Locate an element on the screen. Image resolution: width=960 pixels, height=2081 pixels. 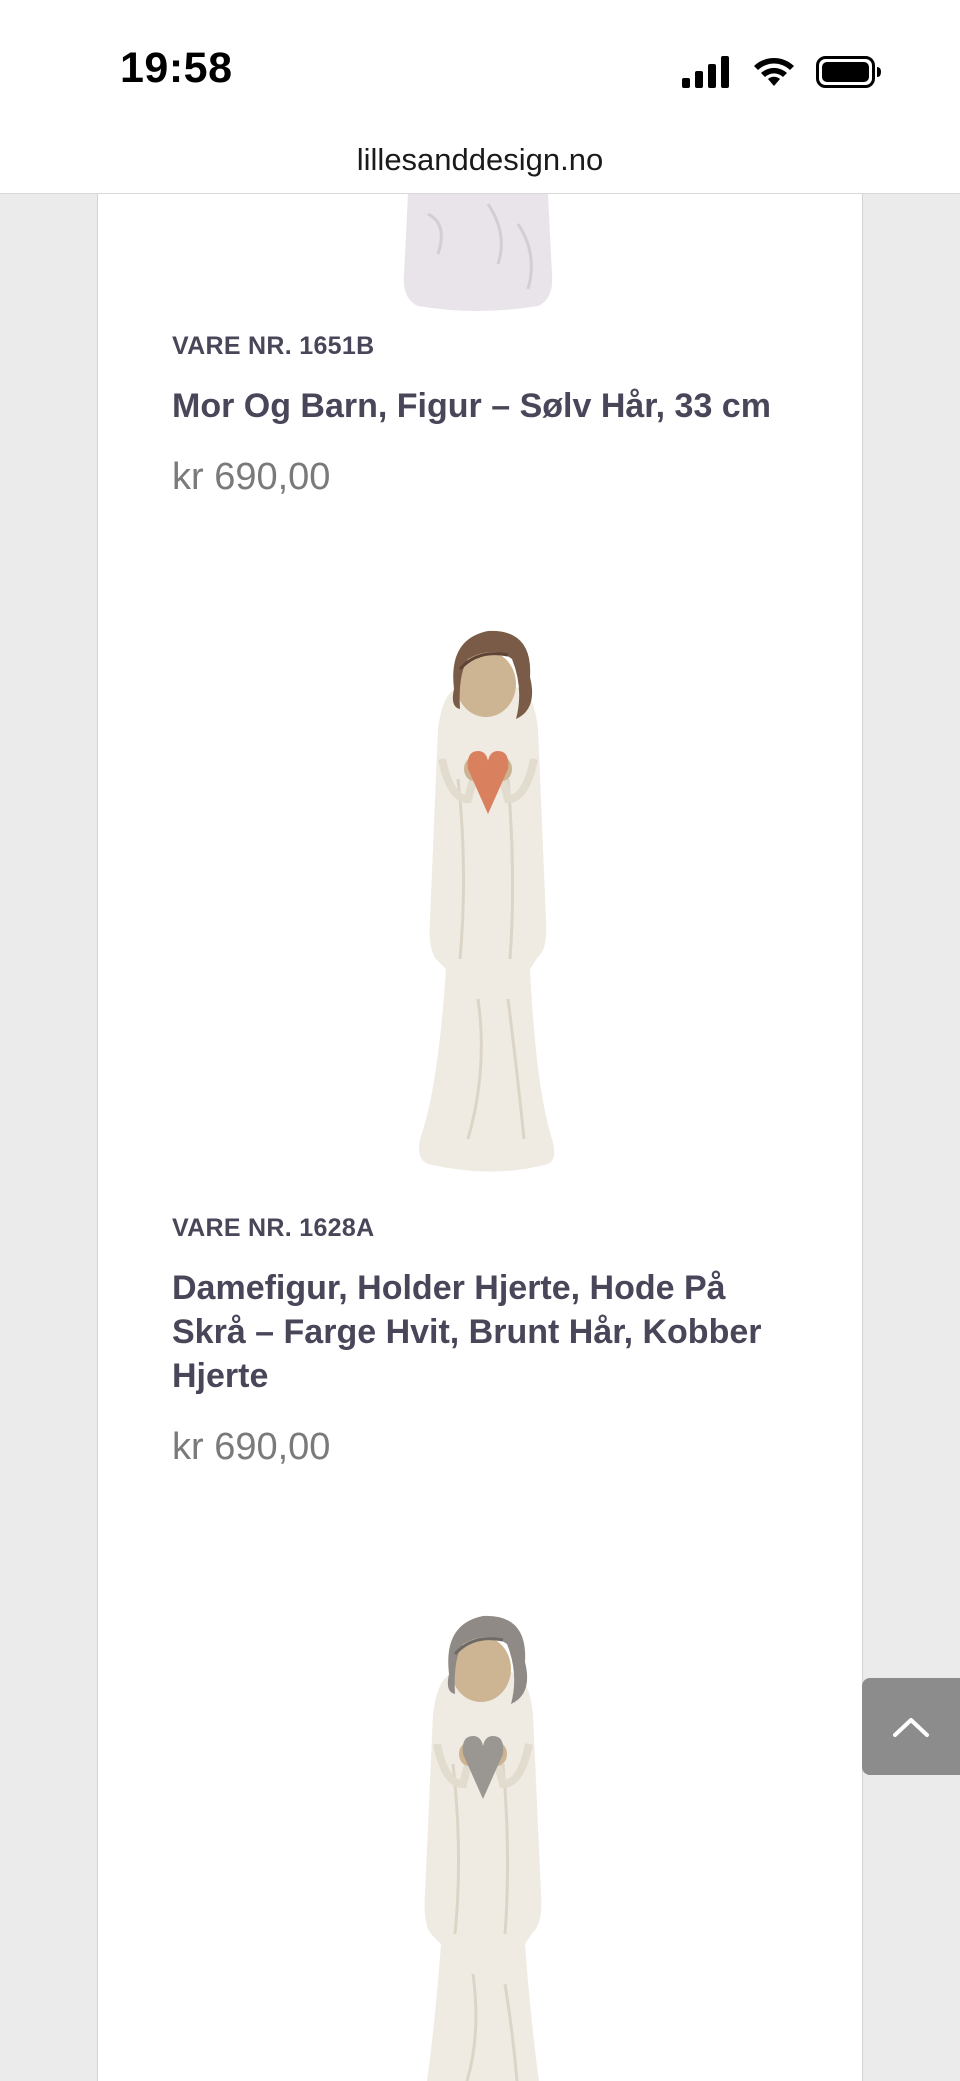
status-bar: 19:58 is located at coordinates (480, 66).